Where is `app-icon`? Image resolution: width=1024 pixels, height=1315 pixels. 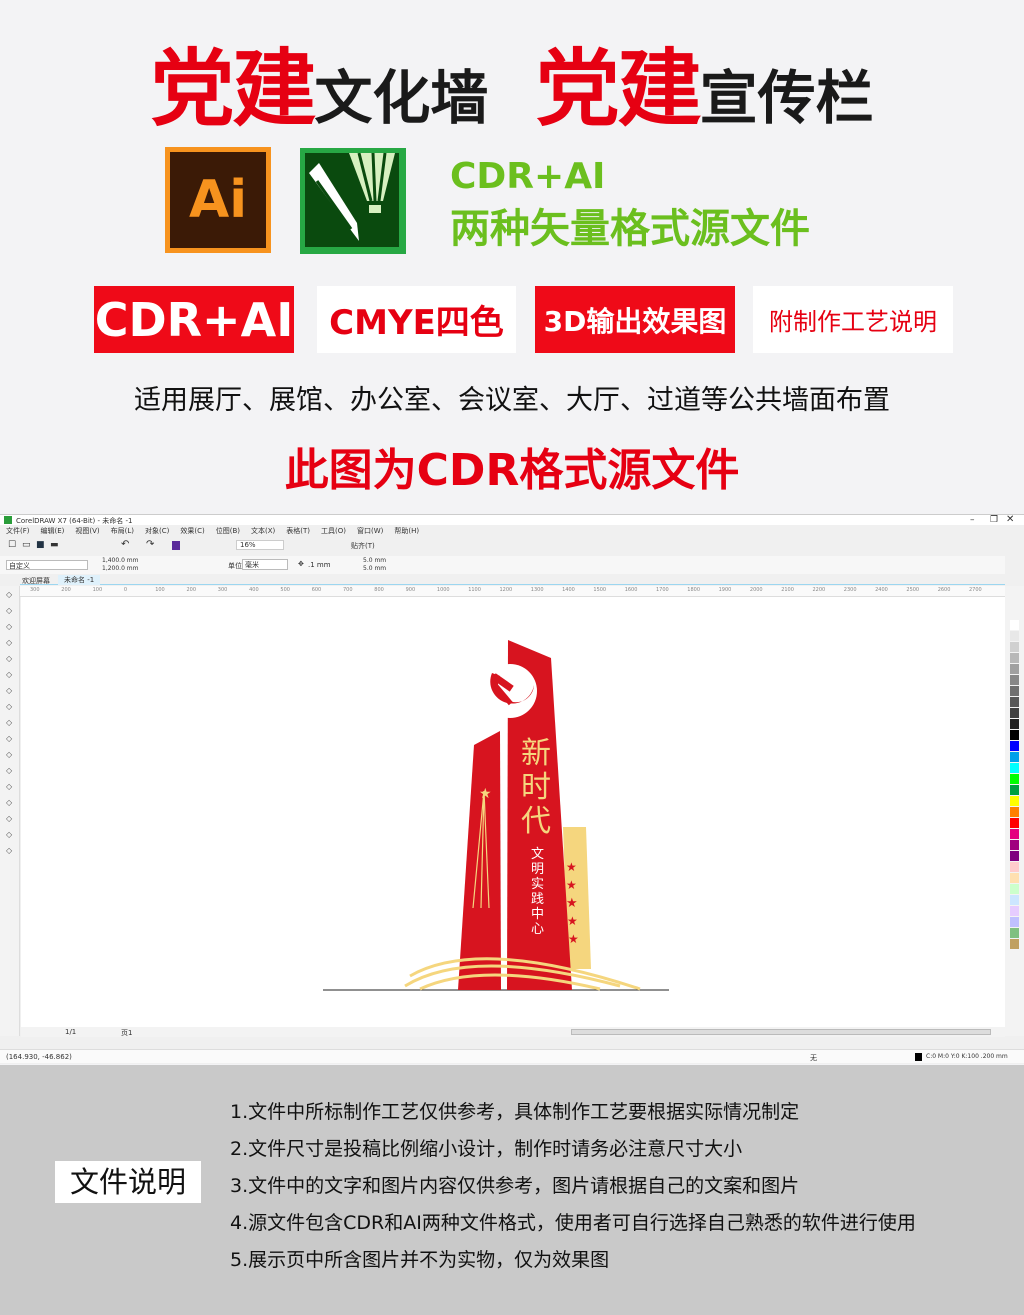 app-icon is located at coordinates (8, 520).